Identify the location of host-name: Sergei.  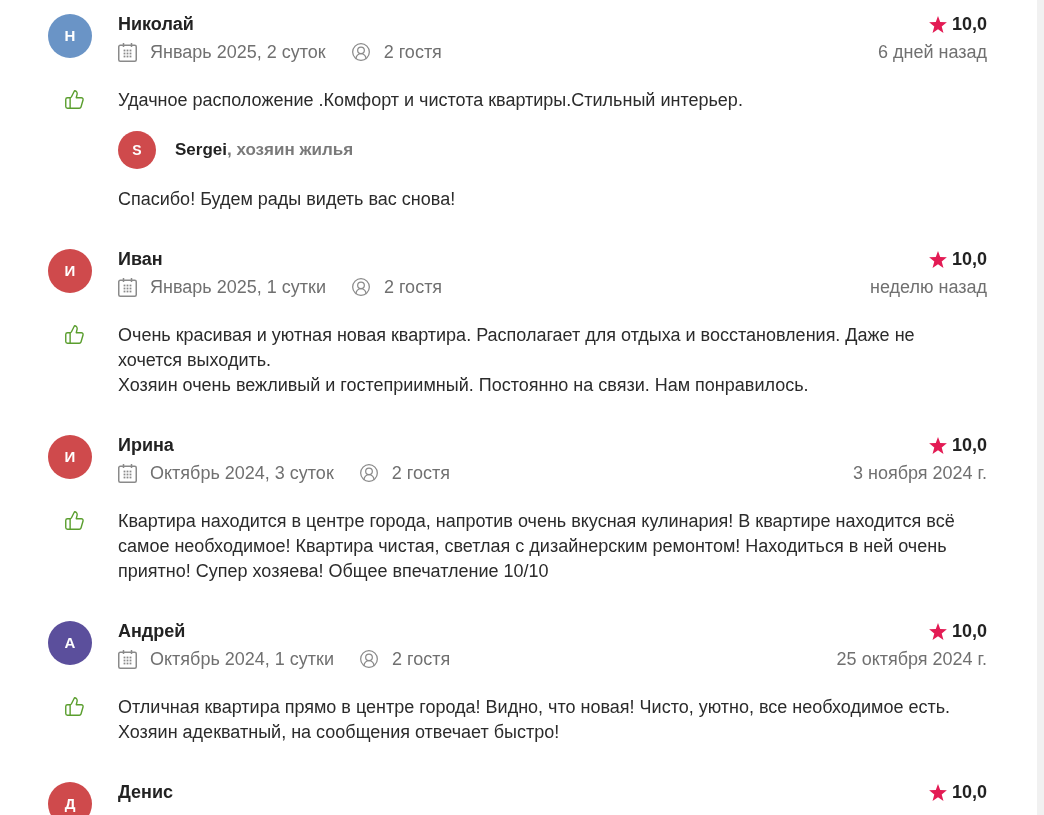
(201, 150).